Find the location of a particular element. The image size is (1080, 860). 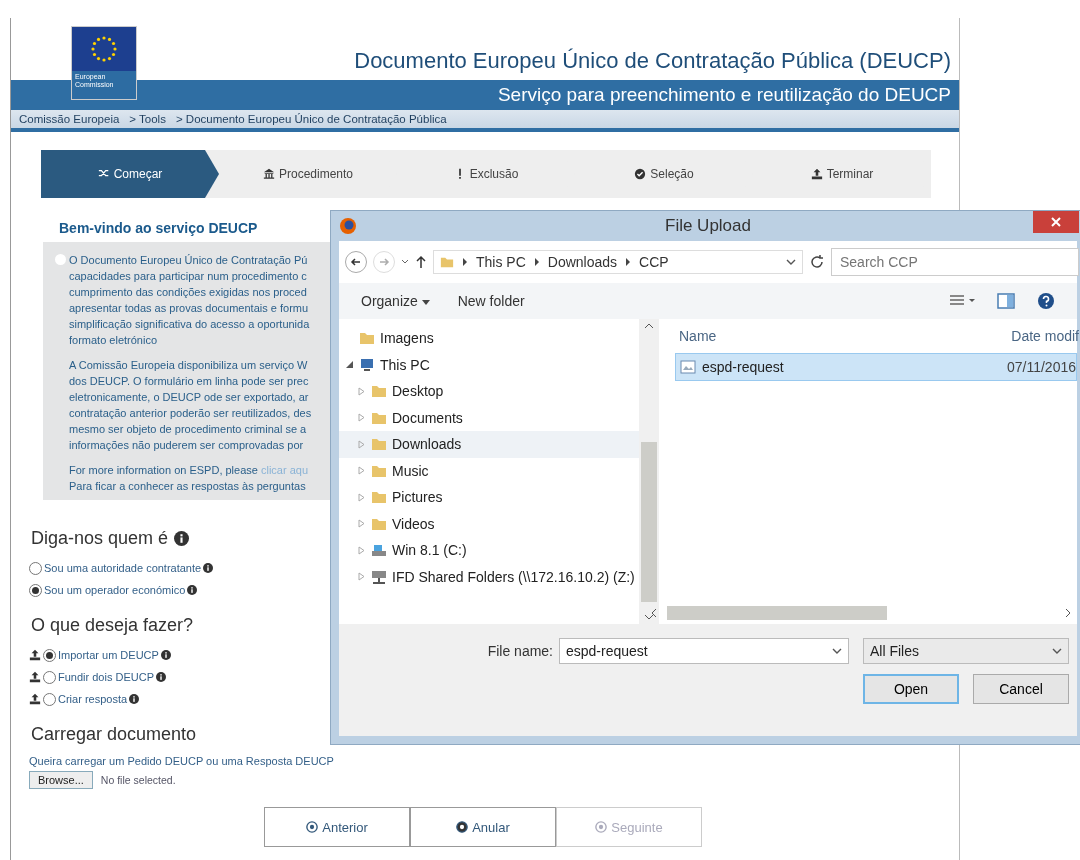

back-button is located at coordinates (356, 262).